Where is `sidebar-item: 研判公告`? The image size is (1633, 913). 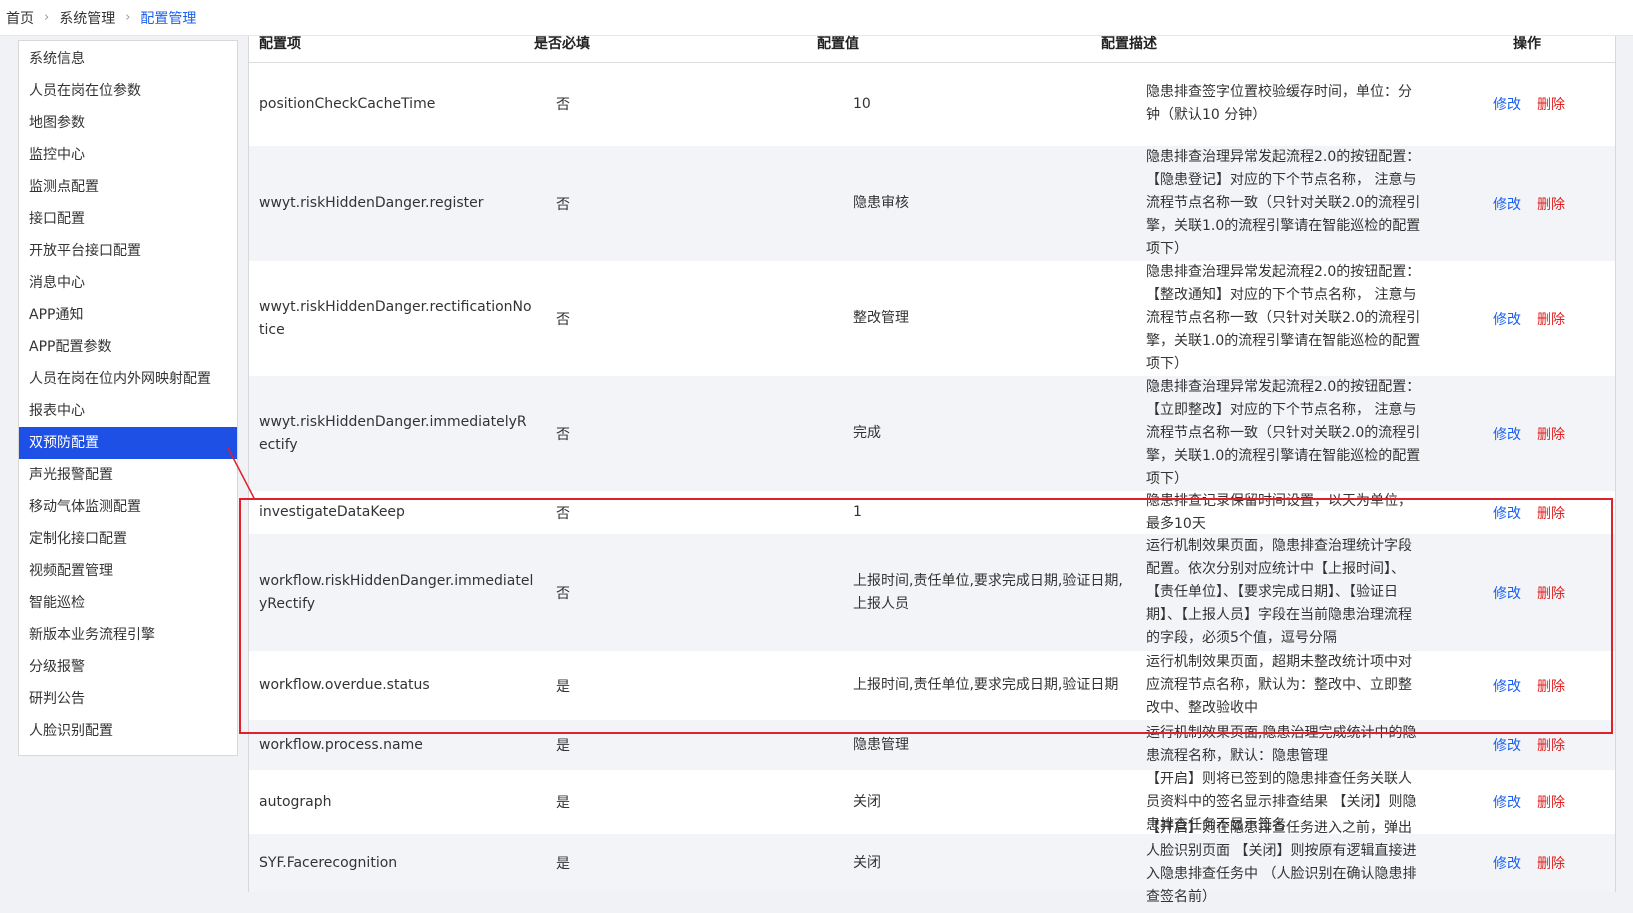 sidebar-item: 研判公告 is located at coordinates (128, 699).